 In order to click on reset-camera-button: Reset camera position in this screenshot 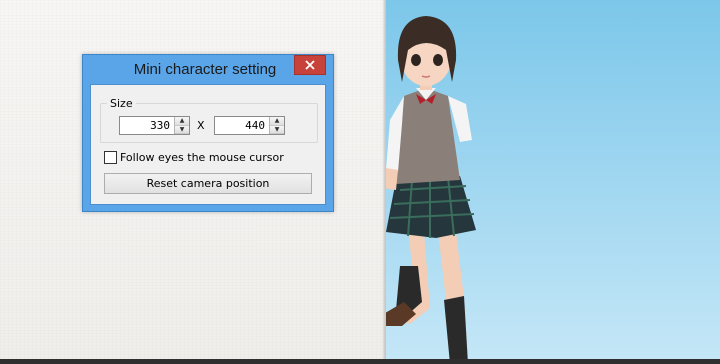, I will do `click(208, 183)`.